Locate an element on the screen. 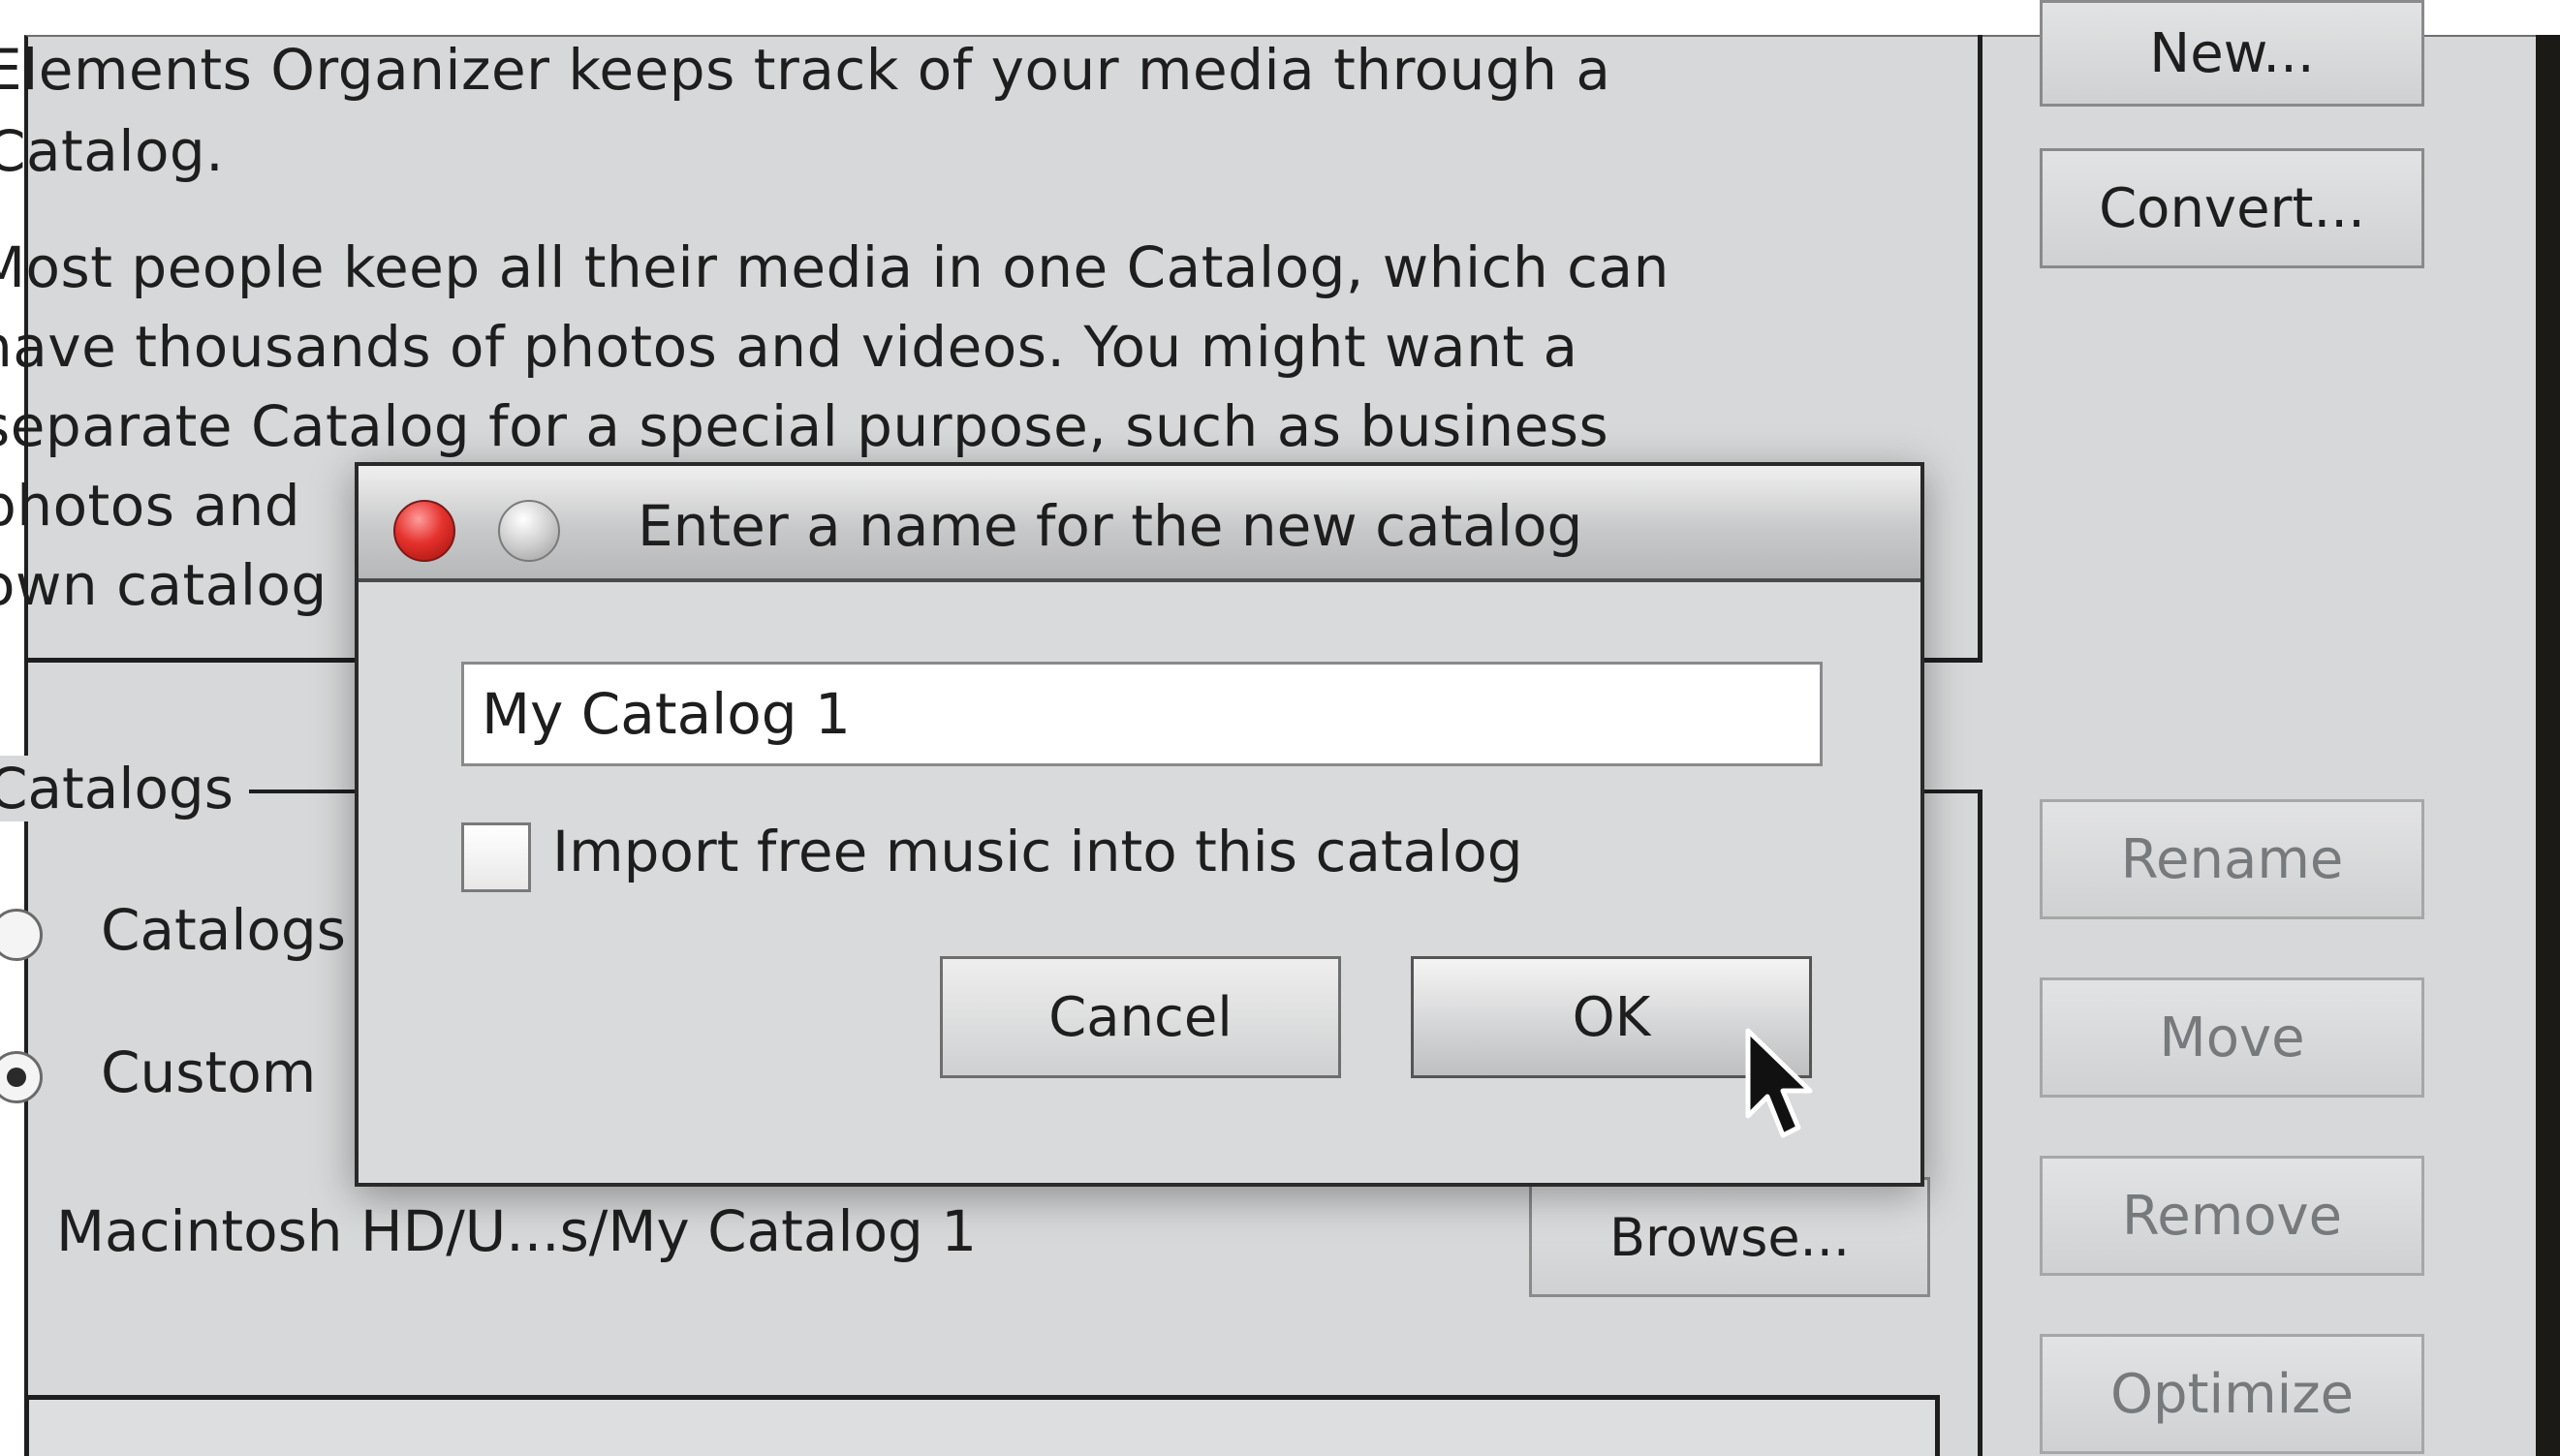 The height and width of the screenshot is (1456, 2560). rename-button: Rename is located at coordinates (2232, 859).